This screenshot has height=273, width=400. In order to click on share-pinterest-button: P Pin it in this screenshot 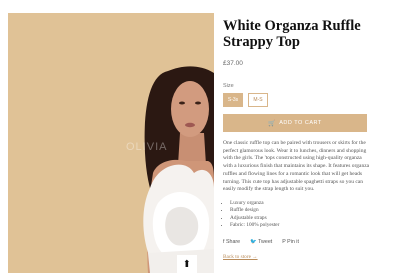, I will do `click(290, 242)`.